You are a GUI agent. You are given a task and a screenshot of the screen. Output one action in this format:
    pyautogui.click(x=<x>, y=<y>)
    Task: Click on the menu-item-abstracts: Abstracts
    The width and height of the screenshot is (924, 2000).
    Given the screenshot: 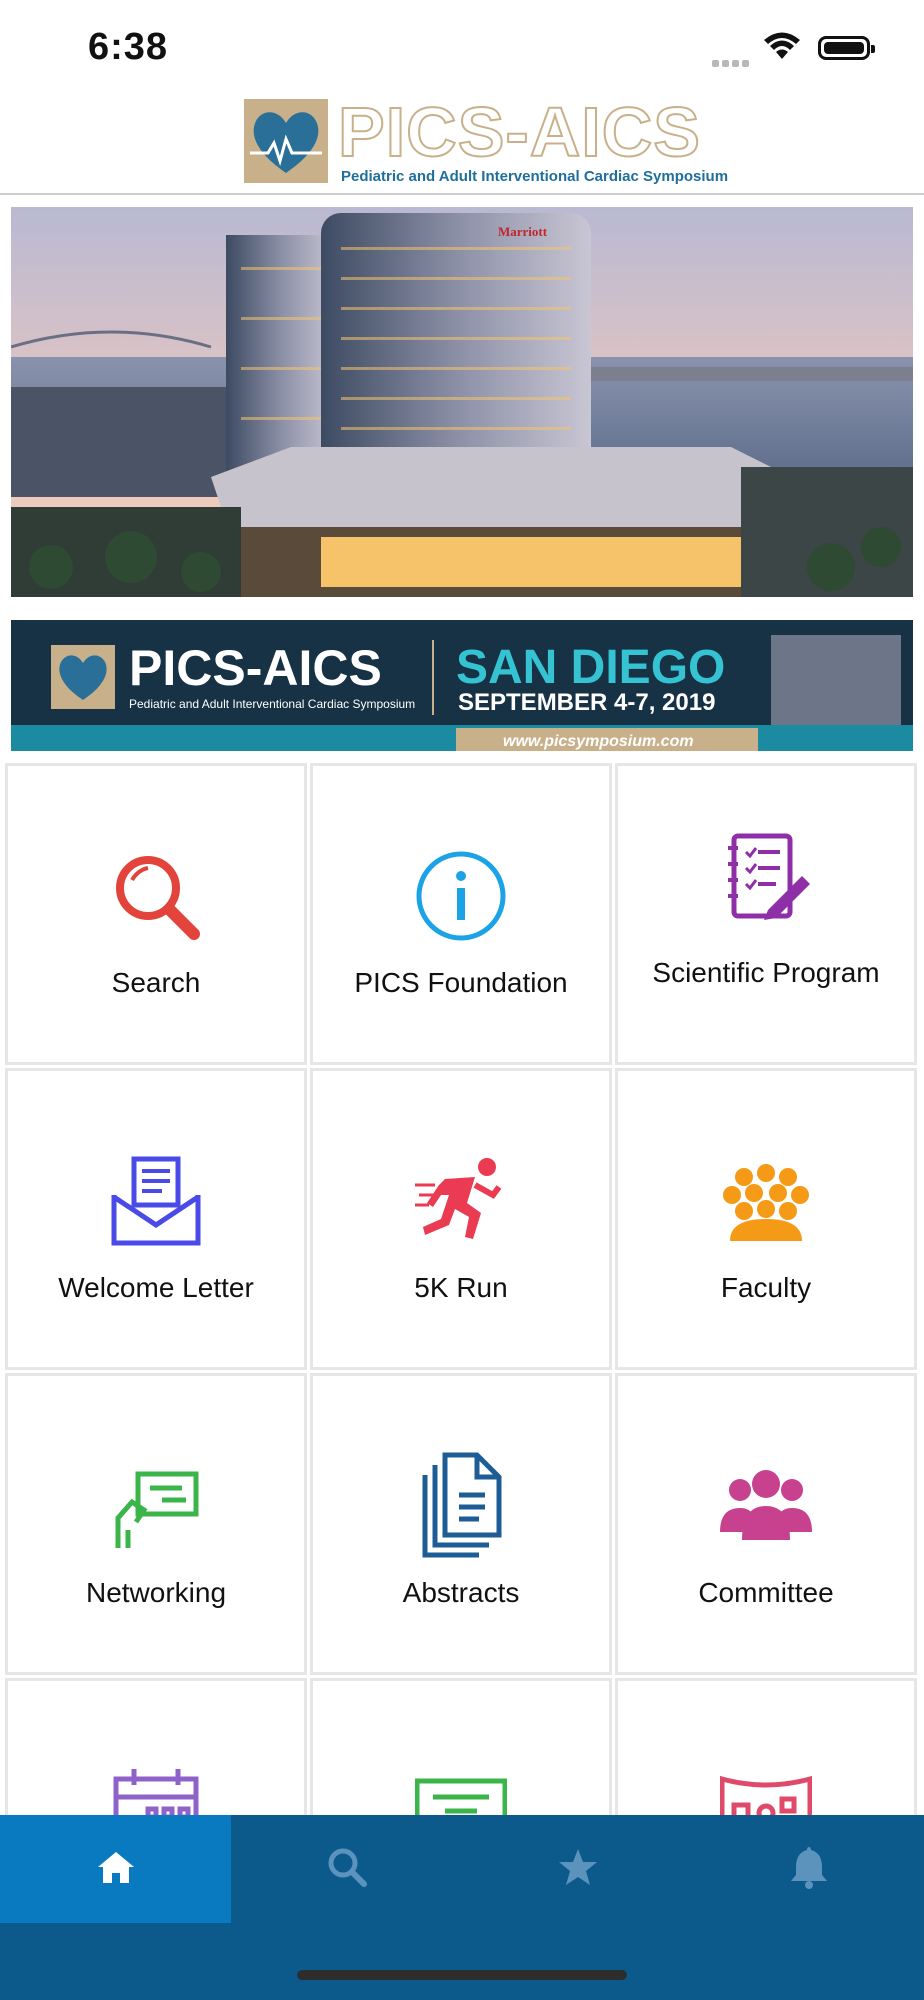 What is the action you would take?
    pyautogui.click(x=461, y=1524)
    